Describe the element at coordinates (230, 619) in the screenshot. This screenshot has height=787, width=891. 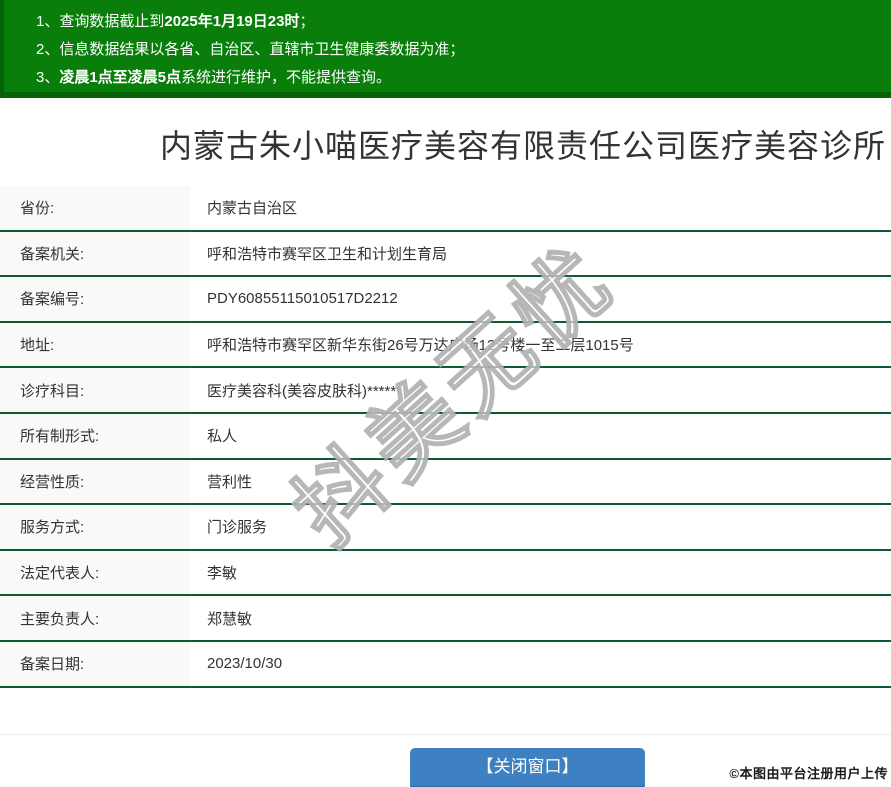
I see `row-value: 郑慧敏` at that location.